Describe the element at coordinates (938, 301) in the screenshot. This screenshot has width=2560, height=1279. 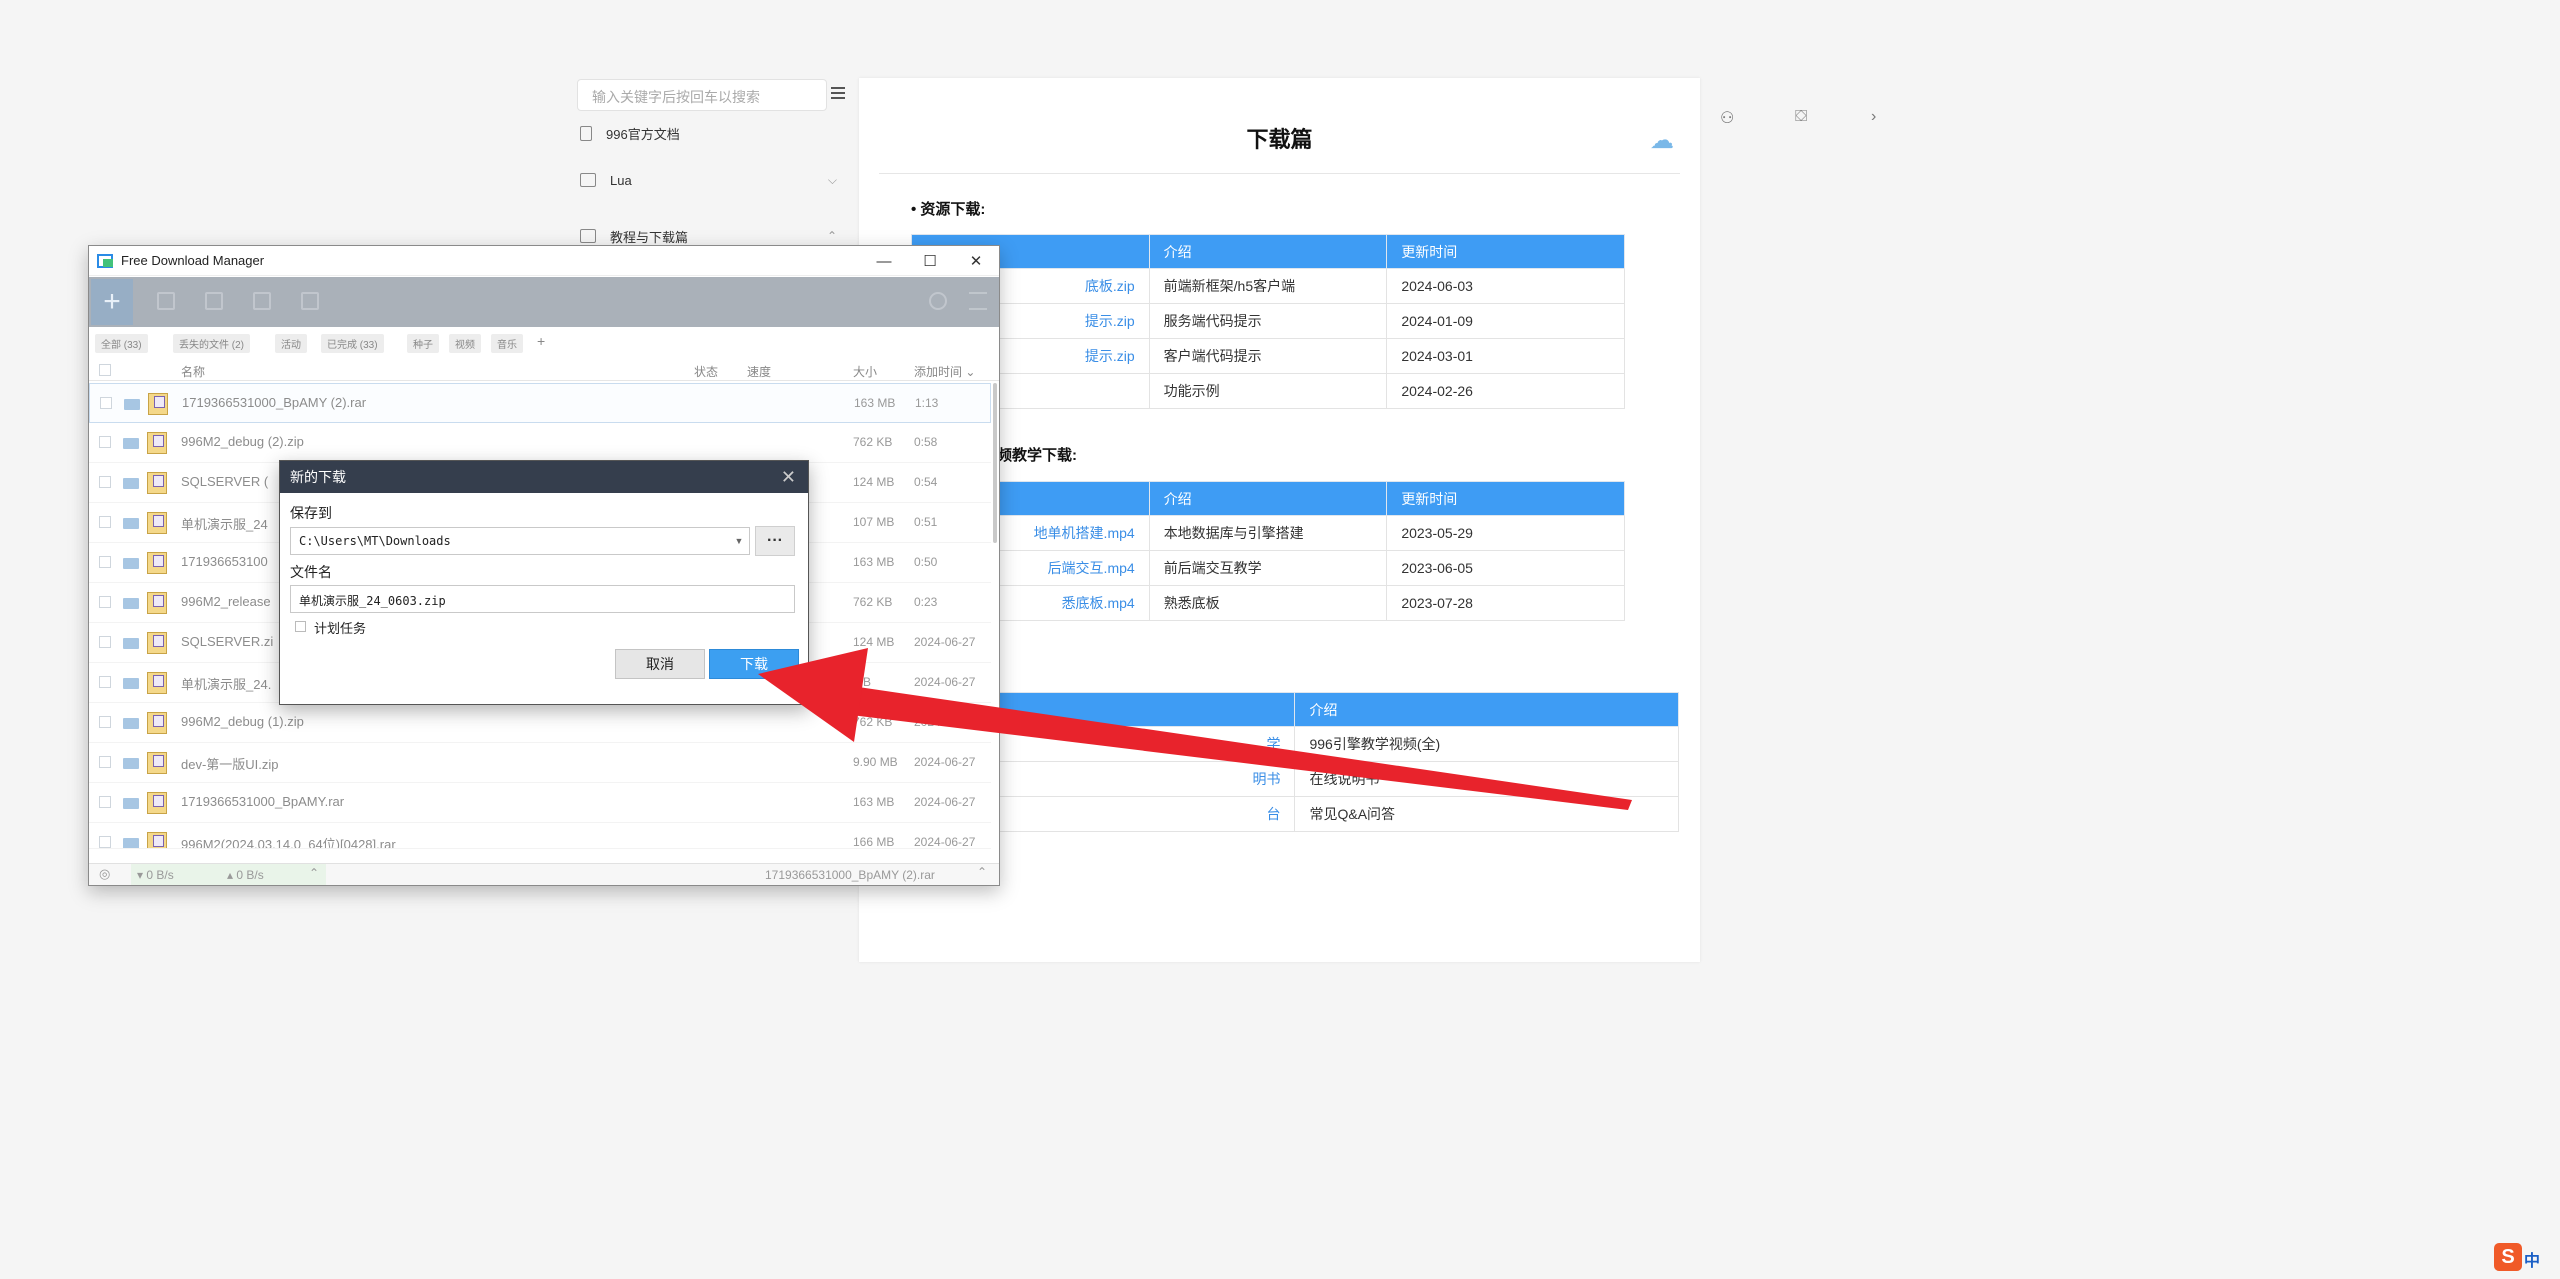
I see `search-icon` at that location.